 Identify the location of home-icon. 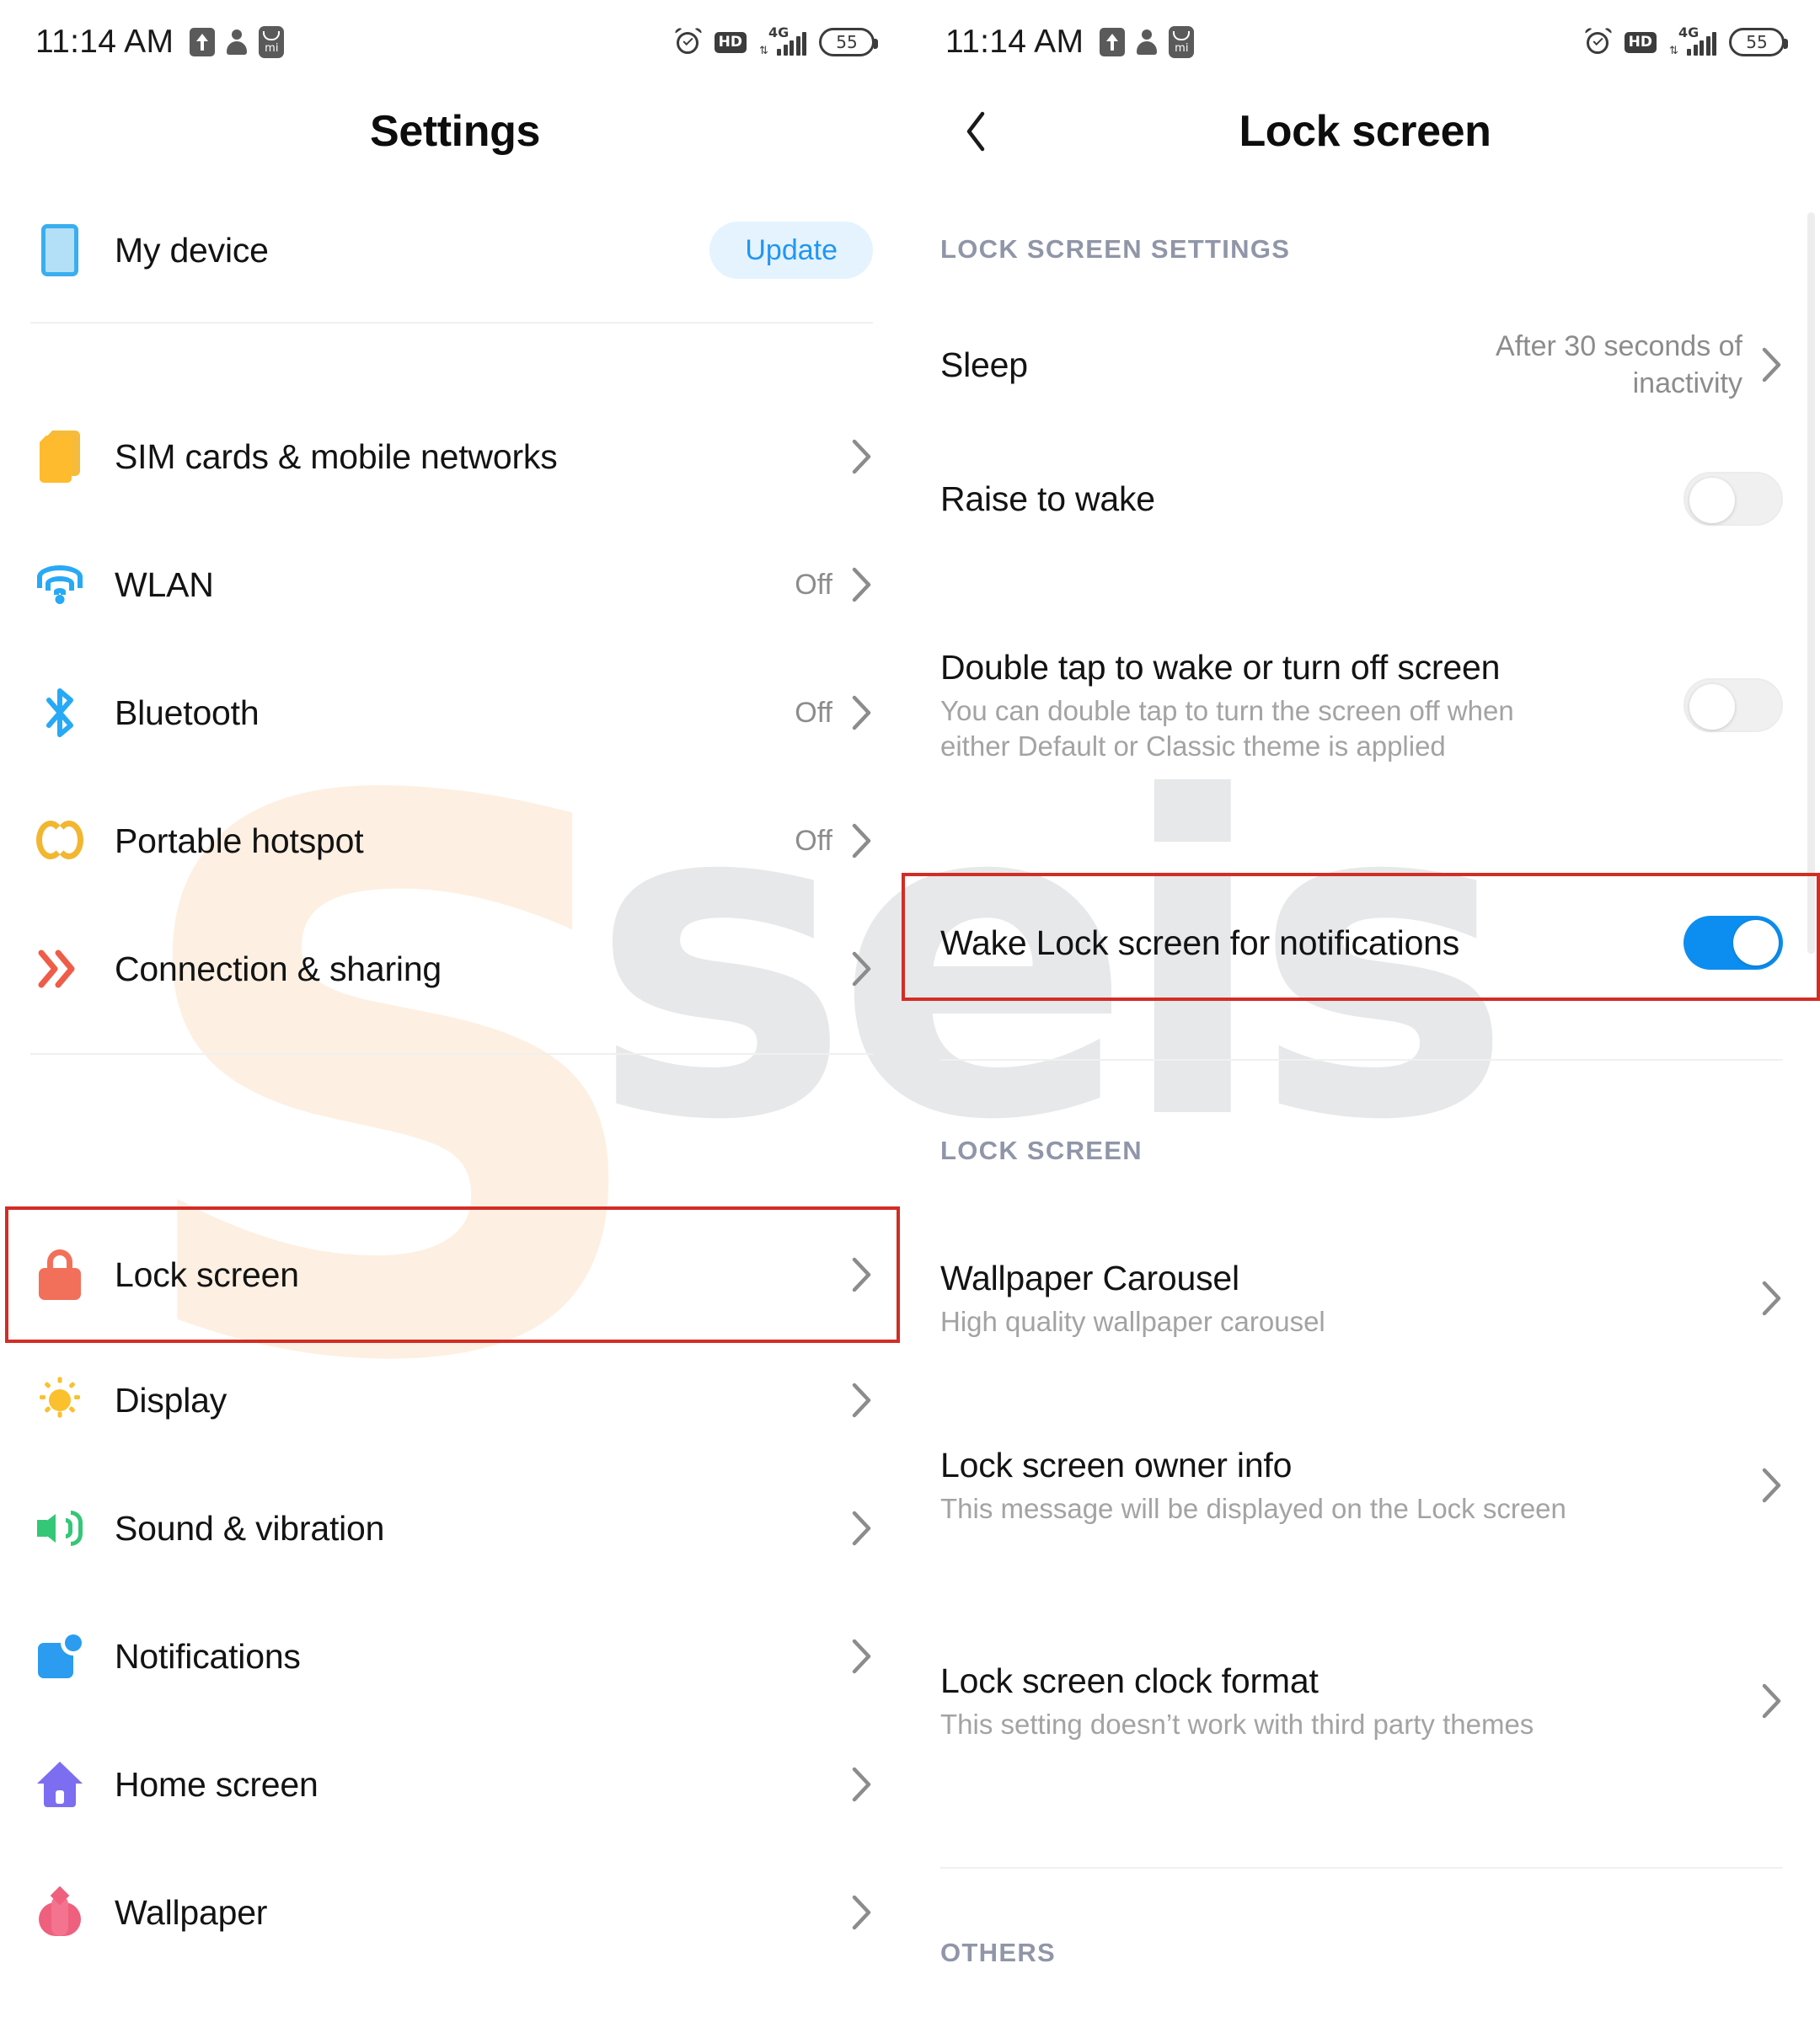
(59, 1784).